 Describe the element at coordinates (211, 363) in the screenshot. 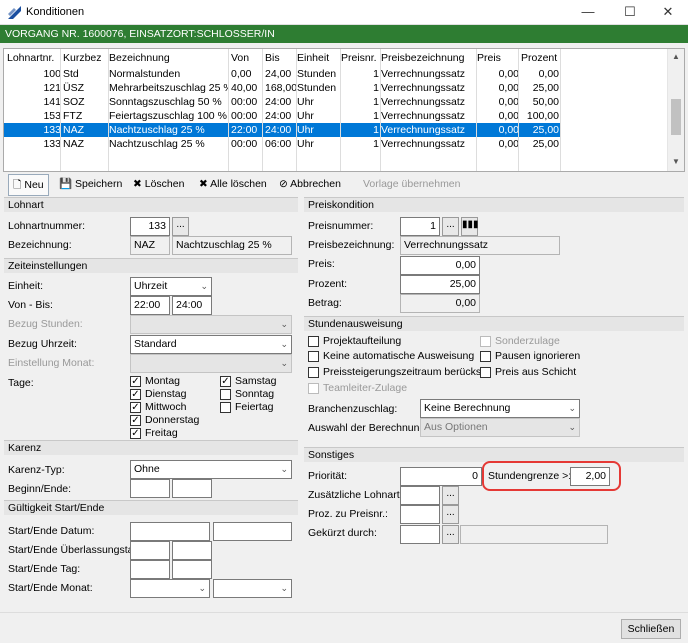

I see `month-setting-select: ⌄` at that location.